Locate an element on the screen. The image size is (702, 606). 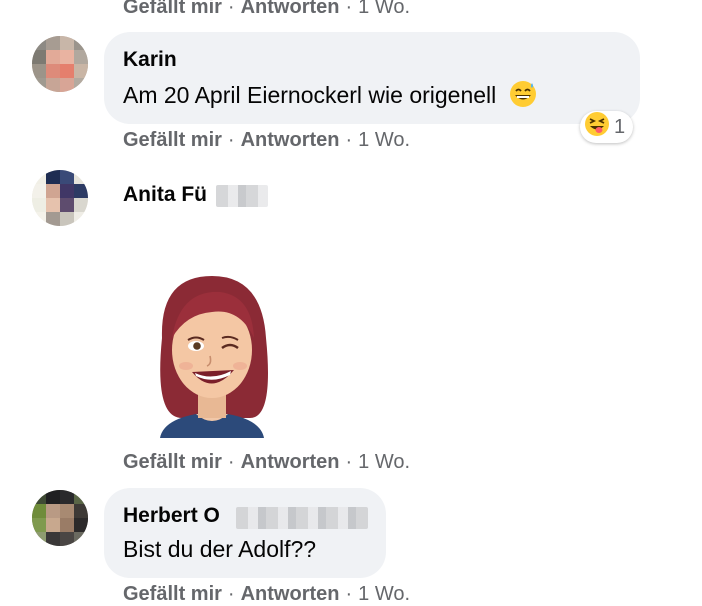
avatar-herbert is located at coordinates (60, 518).